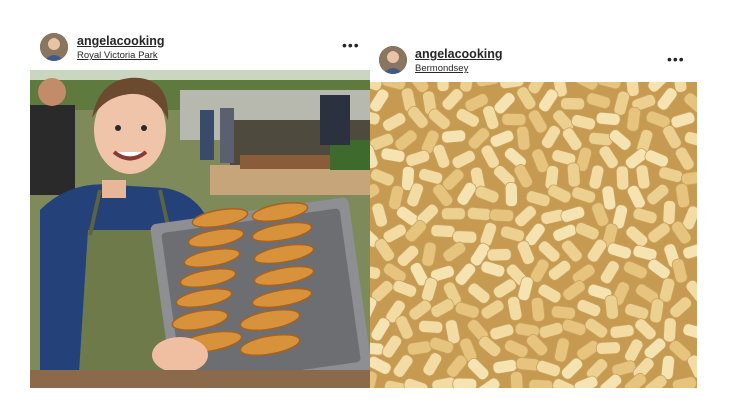 The height and width of the screenshot is (414, 736). I want to click on post-header: angelacooking Bermondsey •••, so click(533, 37).